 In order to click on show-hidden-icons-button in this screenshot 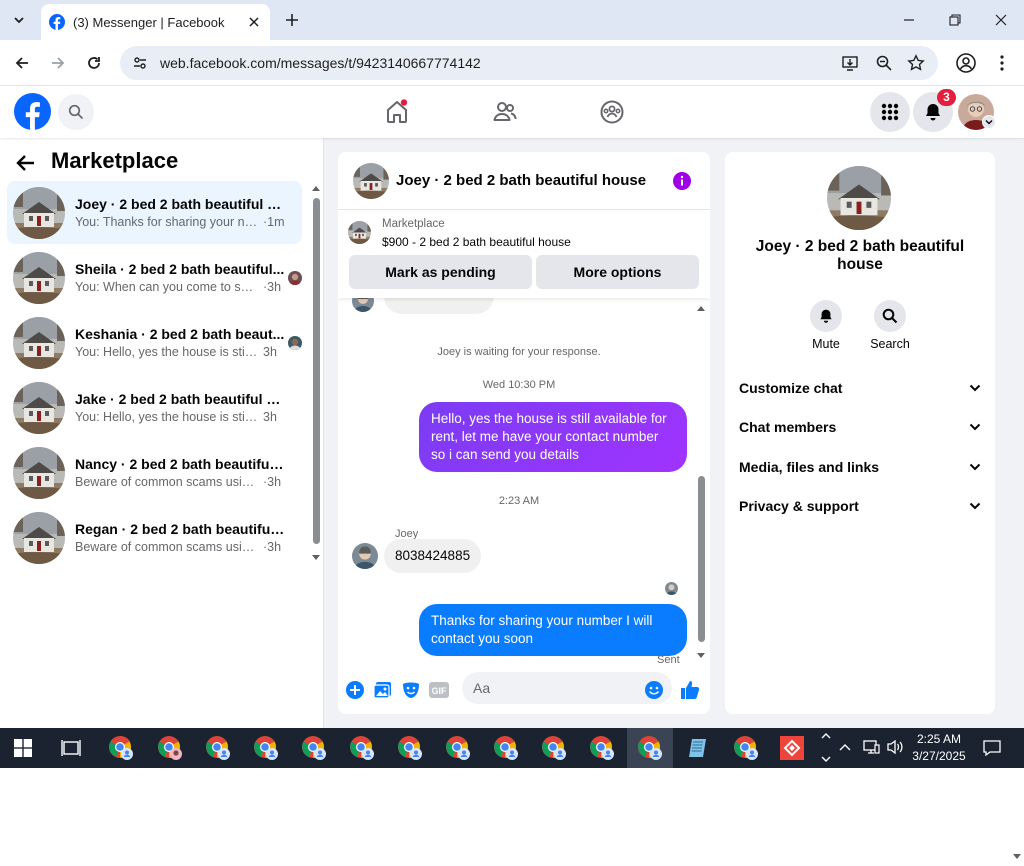, I will do `click(845, 747)`.